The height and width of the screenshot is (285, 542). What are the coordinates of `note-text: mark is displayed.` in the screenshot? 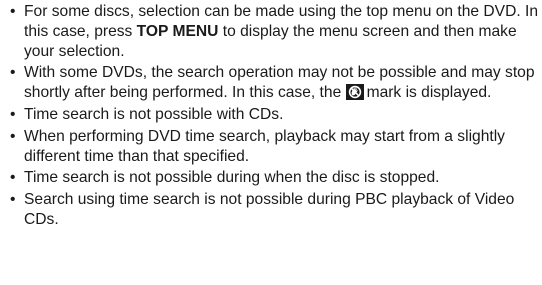 It's located at (429, 93).